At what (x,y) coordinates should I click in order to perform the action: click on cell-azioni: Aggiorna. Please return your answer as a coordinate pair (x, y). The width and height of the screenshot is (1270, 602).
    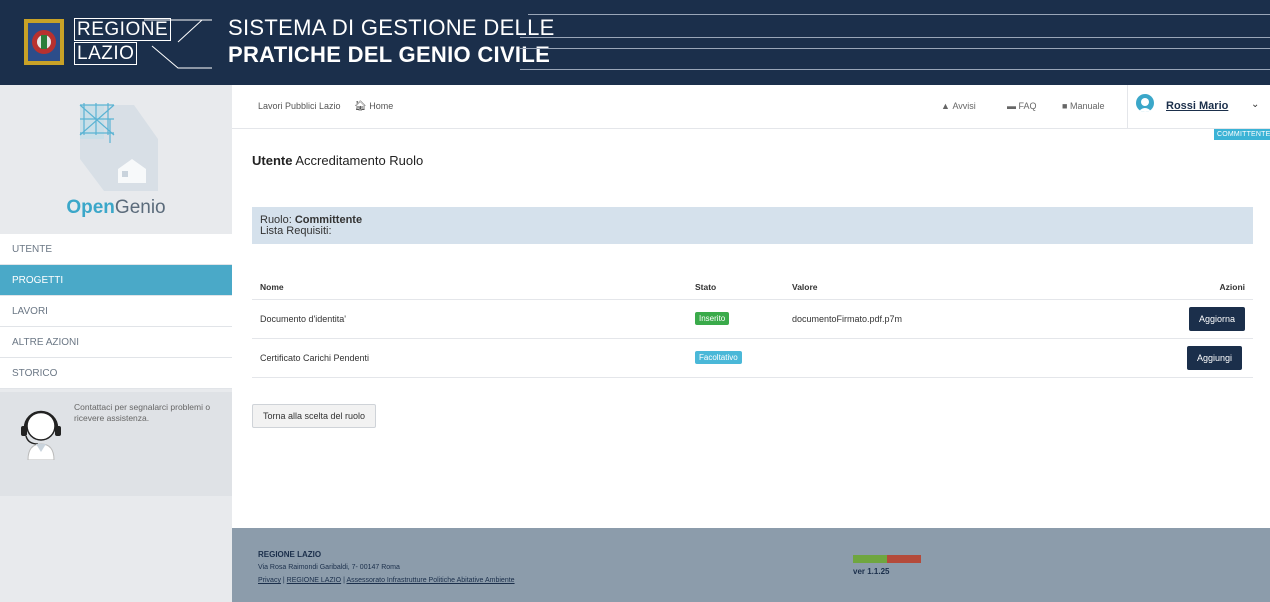
    Looking at the image, I should click on (1203, 319).